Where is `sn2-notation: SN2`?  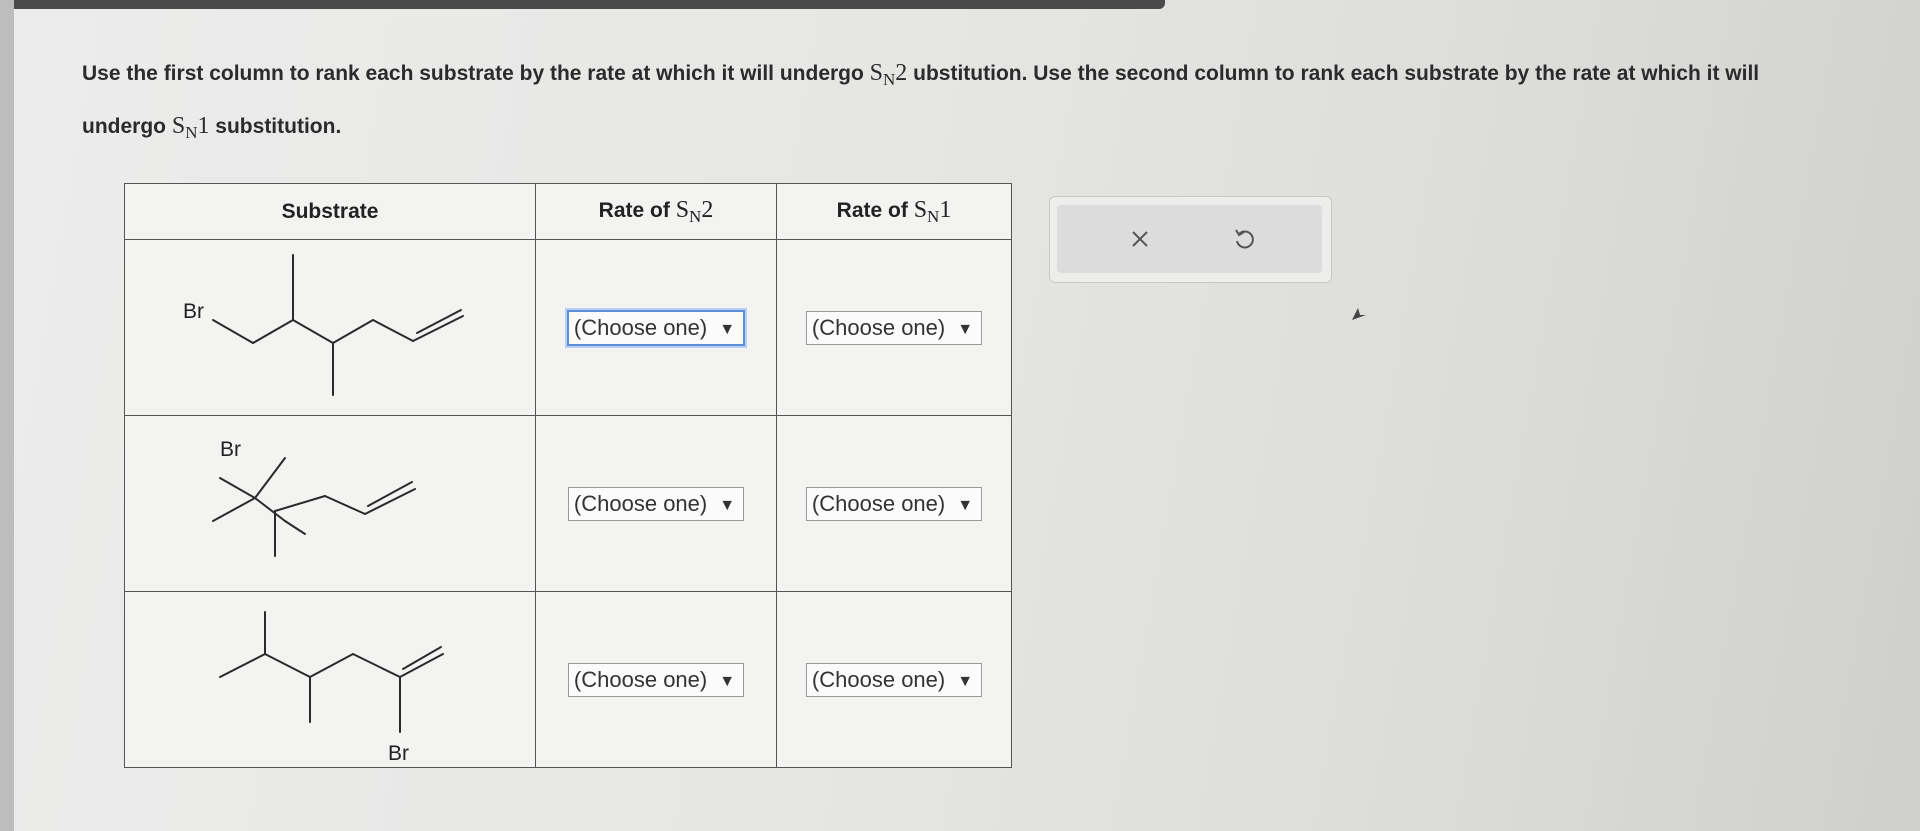 sn2-notation: SN2 is located at coordinates (888, 74).